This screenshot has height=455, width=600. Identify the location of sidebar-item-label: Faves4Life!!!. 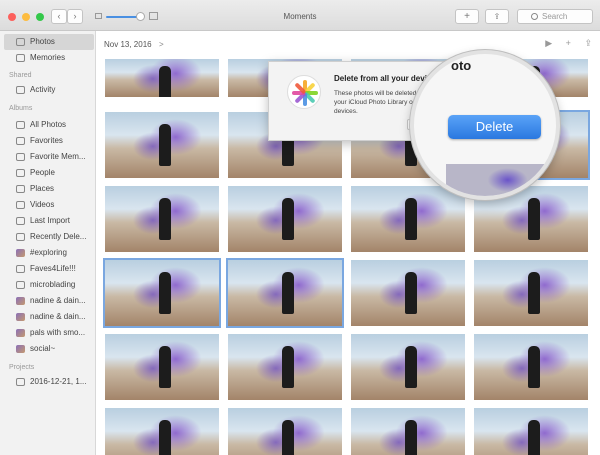
(53, 268).